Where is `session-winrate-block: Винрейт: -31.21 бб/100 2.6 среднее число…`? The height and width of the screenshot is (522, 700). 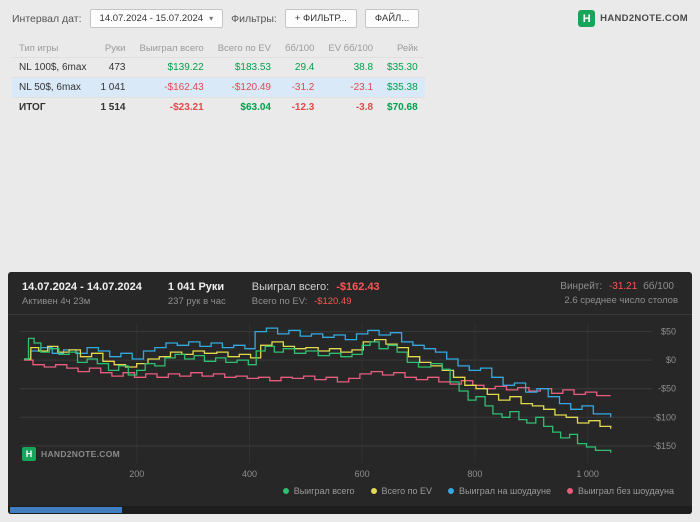
session-winrate-block: Винрейт: -31.21 бб/100 2.6 среднее число… is located at coordinates (619, 294).